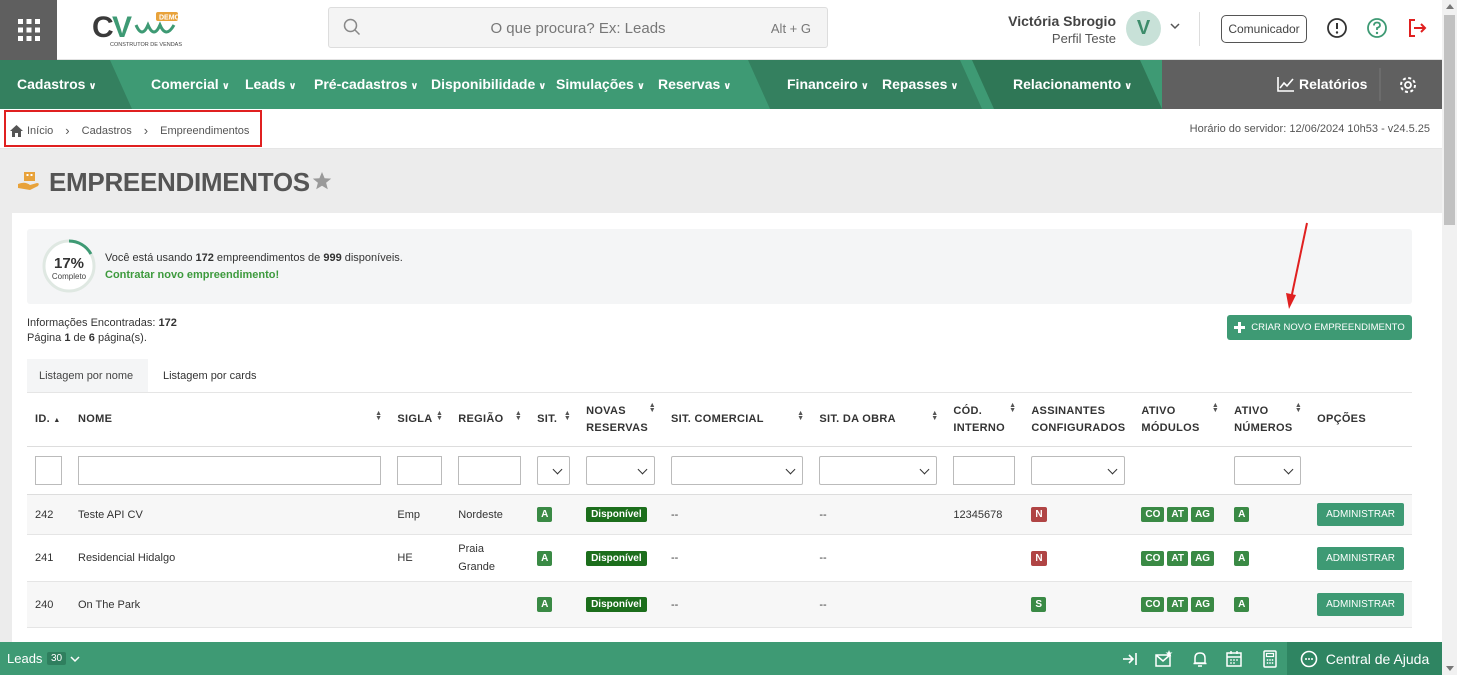  I want to click on cell-sit-comercial: --, so click(737, 514).